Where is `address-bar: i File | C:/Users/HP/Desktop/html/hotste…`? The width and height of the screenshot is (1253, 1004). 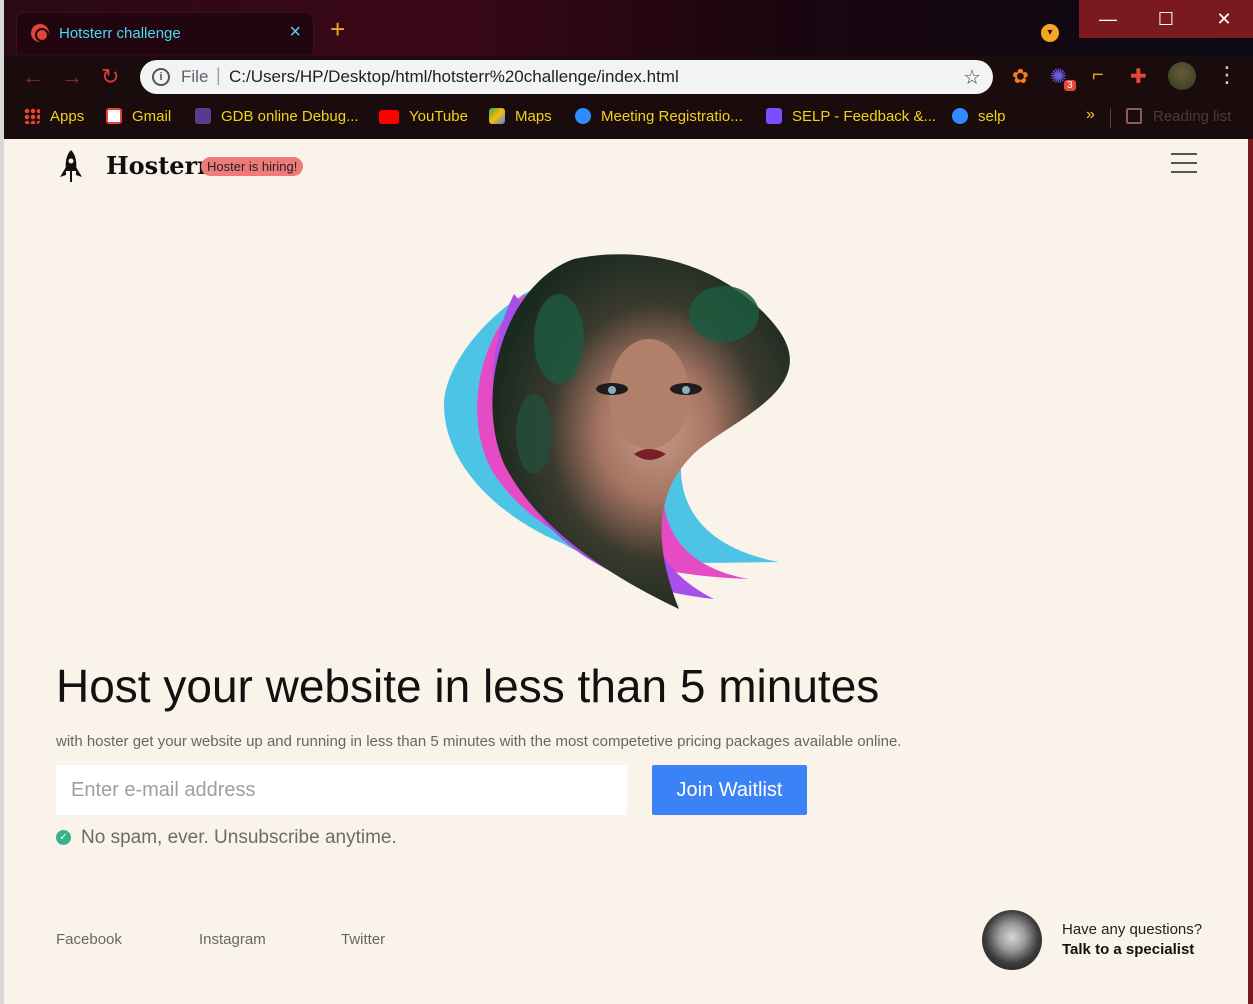 address-bar: i File | C:/Users/HP/Desktop/html/hotste… is located at coordinates (566, 77).